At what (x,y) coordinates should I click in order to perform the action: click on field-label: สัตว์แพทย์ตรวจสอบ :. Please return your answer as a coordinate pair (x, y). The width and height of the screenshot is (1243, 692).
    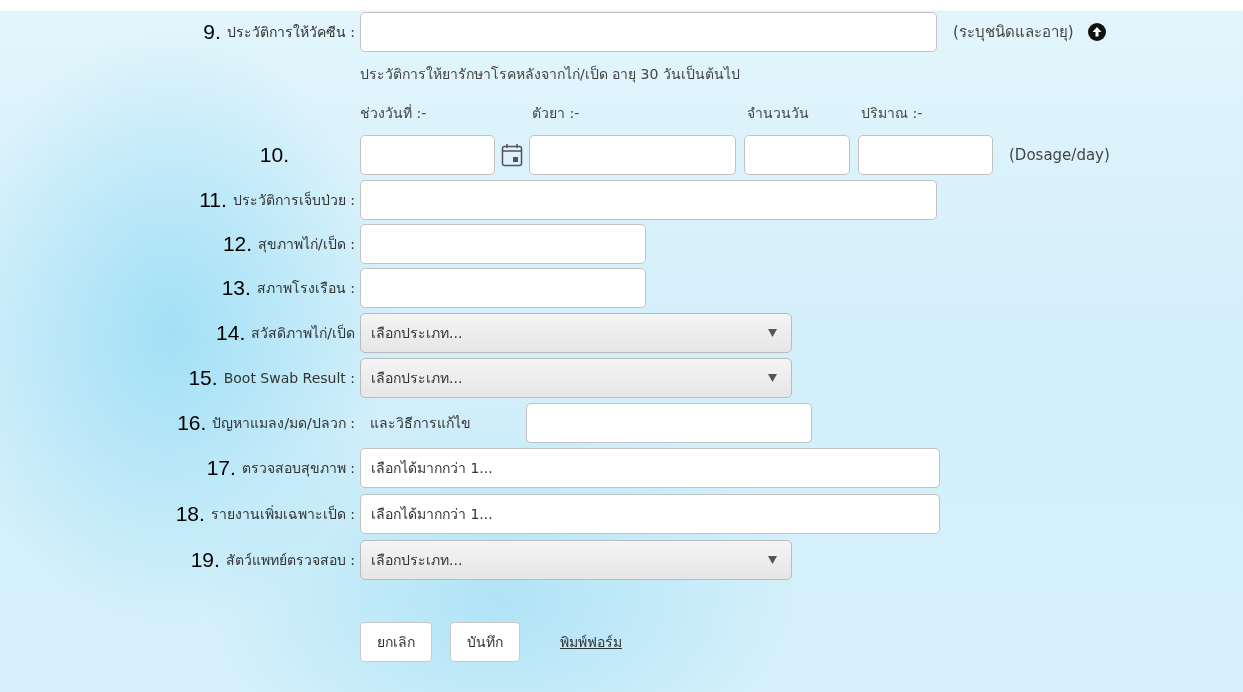
    Looking at the image, I should click on (290, 560).